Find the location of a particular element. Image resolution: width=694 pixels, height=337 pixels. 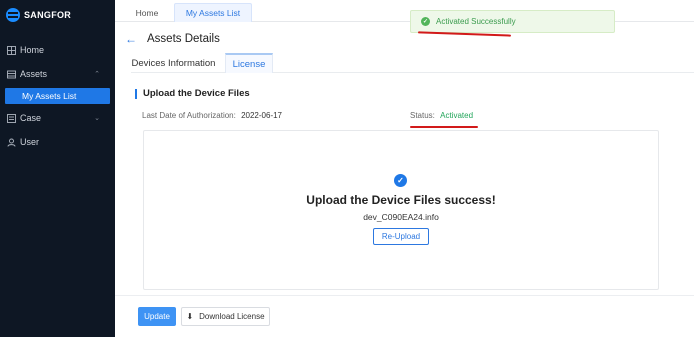

sidebar-item-label: Case is located at coordinates (31, 118).